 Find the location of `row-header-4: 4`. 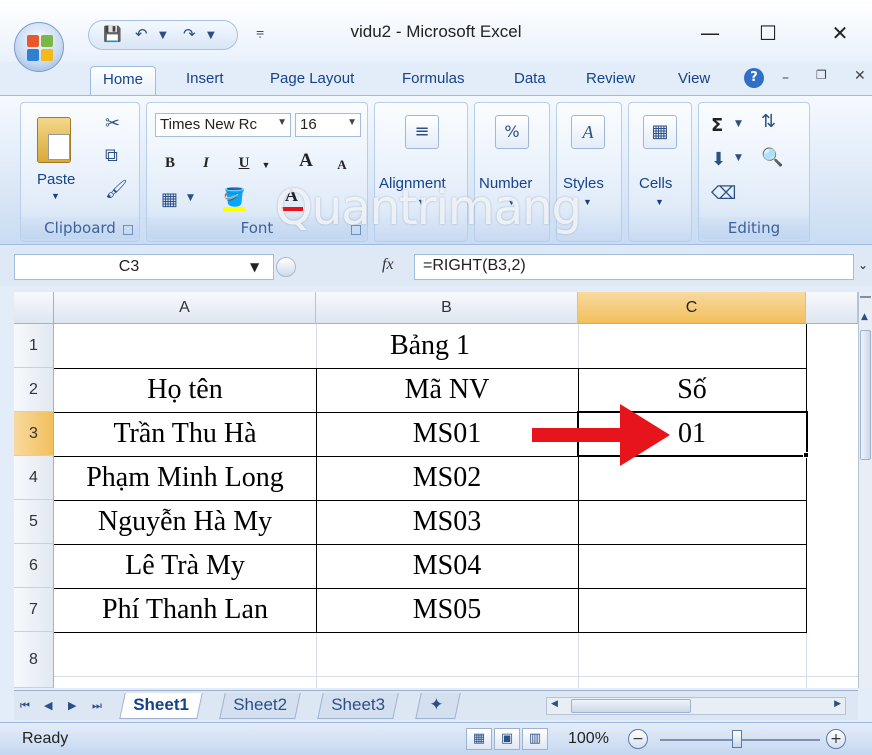

row-header-4: 4 is located at coordinates (34, 478).